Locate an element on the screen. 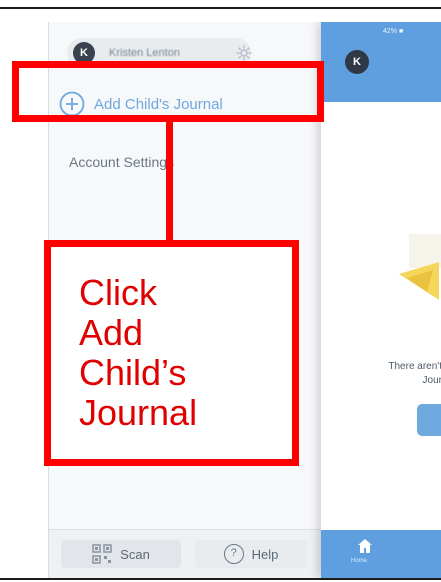  callout-connector is located at coordinates (169, 181).